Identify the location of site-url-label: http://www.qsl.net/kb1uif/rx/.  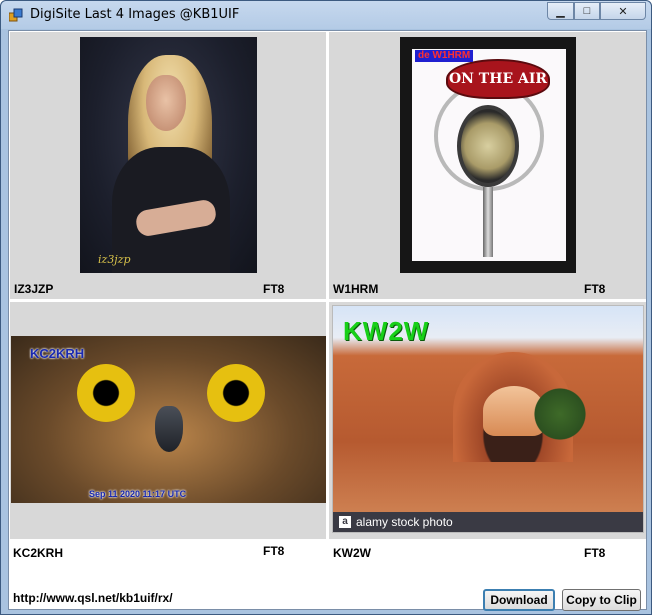
(93, 598).